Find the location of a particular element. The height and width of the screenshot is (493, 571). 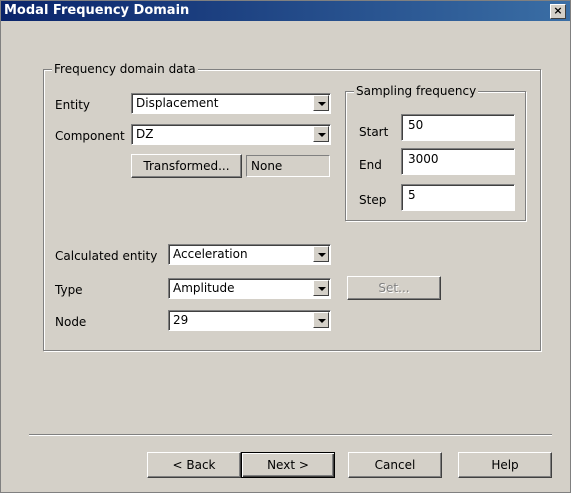

end-value: 3000 is located at coordinates (423, 159).